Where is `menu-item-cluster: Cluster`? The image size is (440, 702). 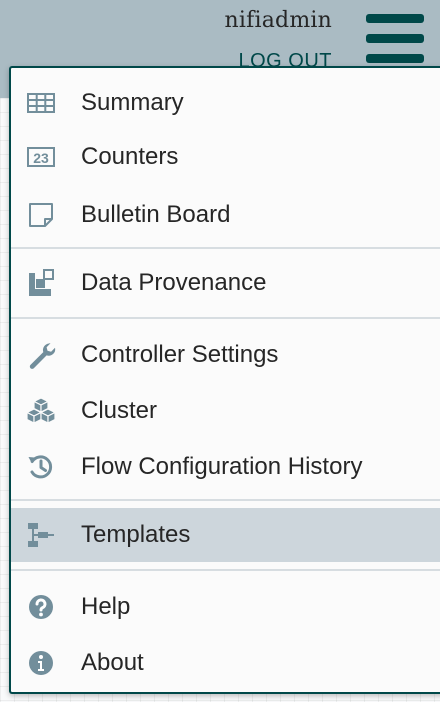
menu-item-cluster: Cluster is located at coordinates (225, 411).